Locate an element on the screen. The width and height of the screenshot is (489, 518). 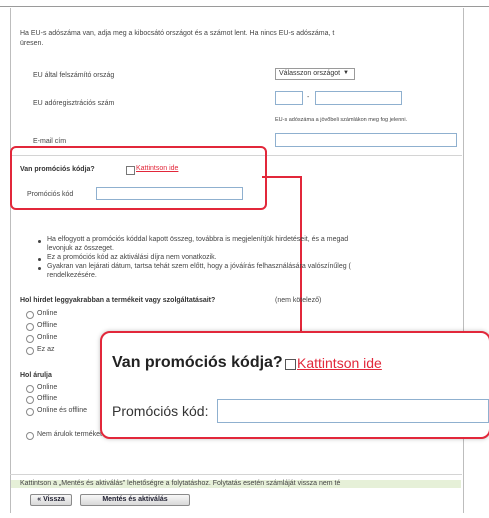
callout-code-label: Promóciós kód: is located at coordinates (160, 411).